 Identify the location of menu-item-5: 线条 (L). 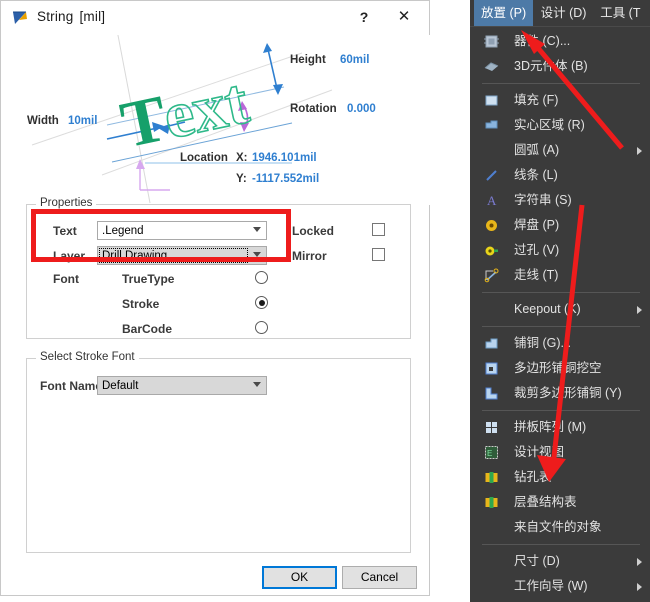
(560, 175).